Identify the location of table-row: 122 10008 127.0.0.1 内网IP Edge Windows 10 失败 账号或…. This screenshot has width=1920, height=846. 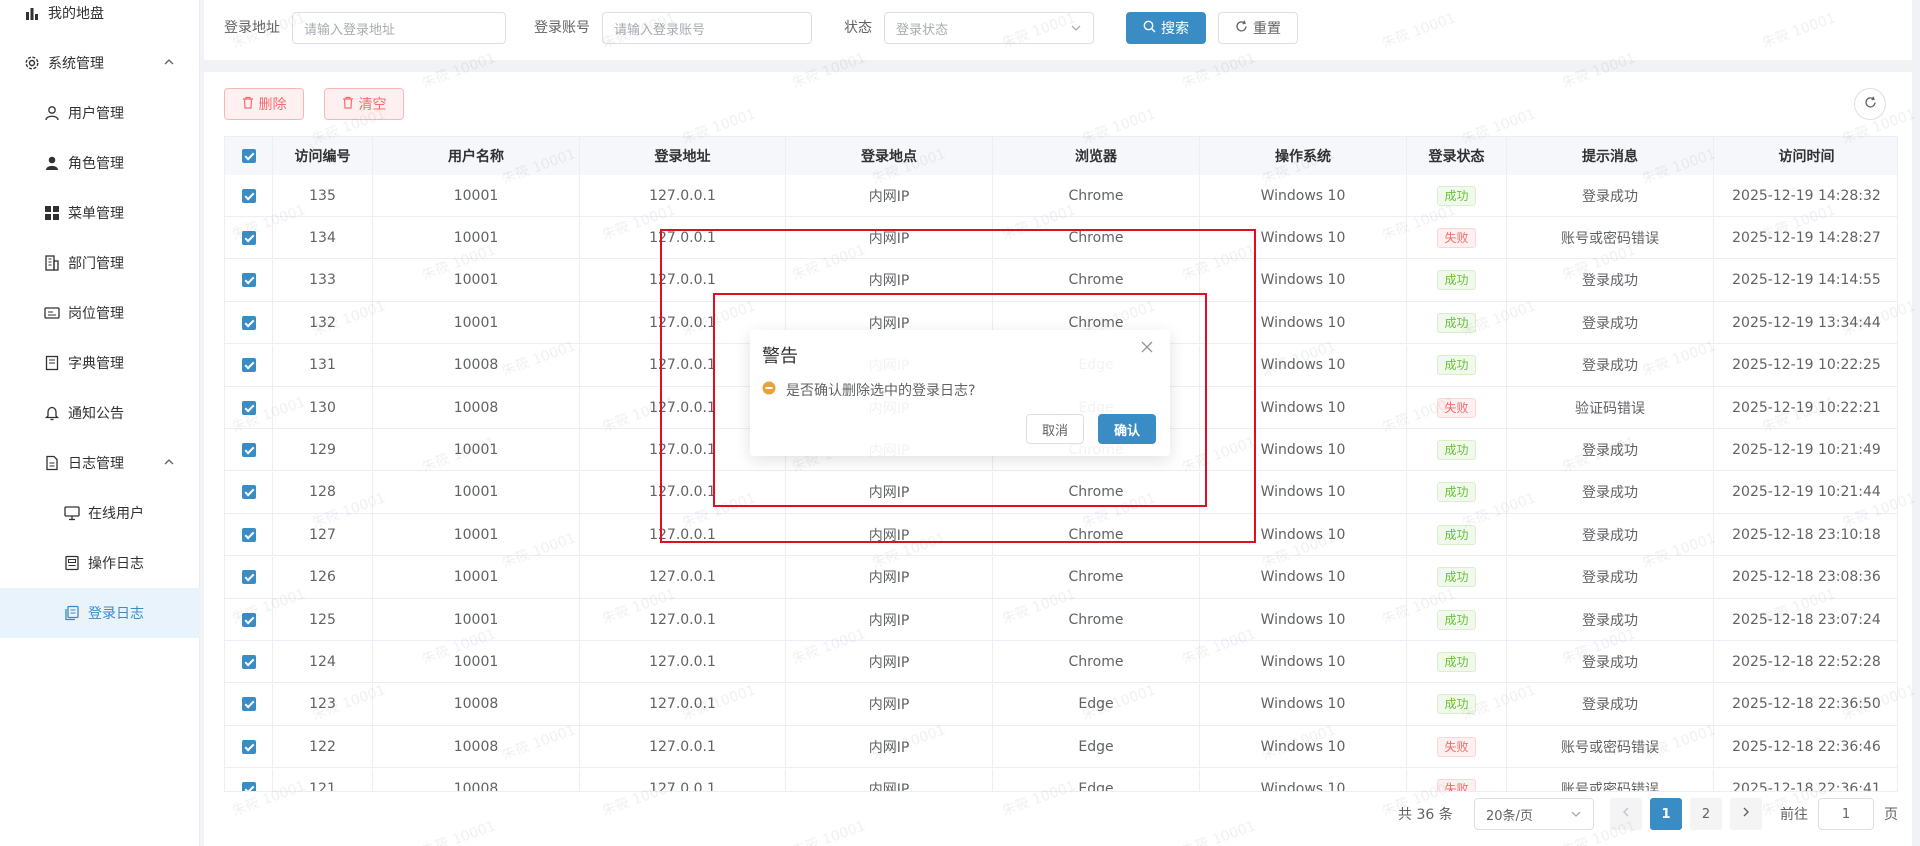
(1061, 747).